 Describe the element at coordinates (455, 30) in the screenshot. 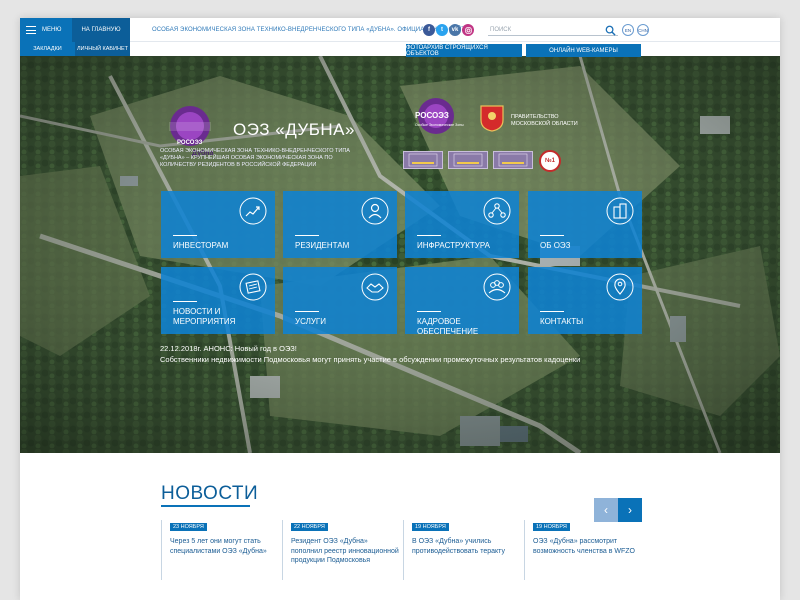

I see `vk-icon: vk` at that location.